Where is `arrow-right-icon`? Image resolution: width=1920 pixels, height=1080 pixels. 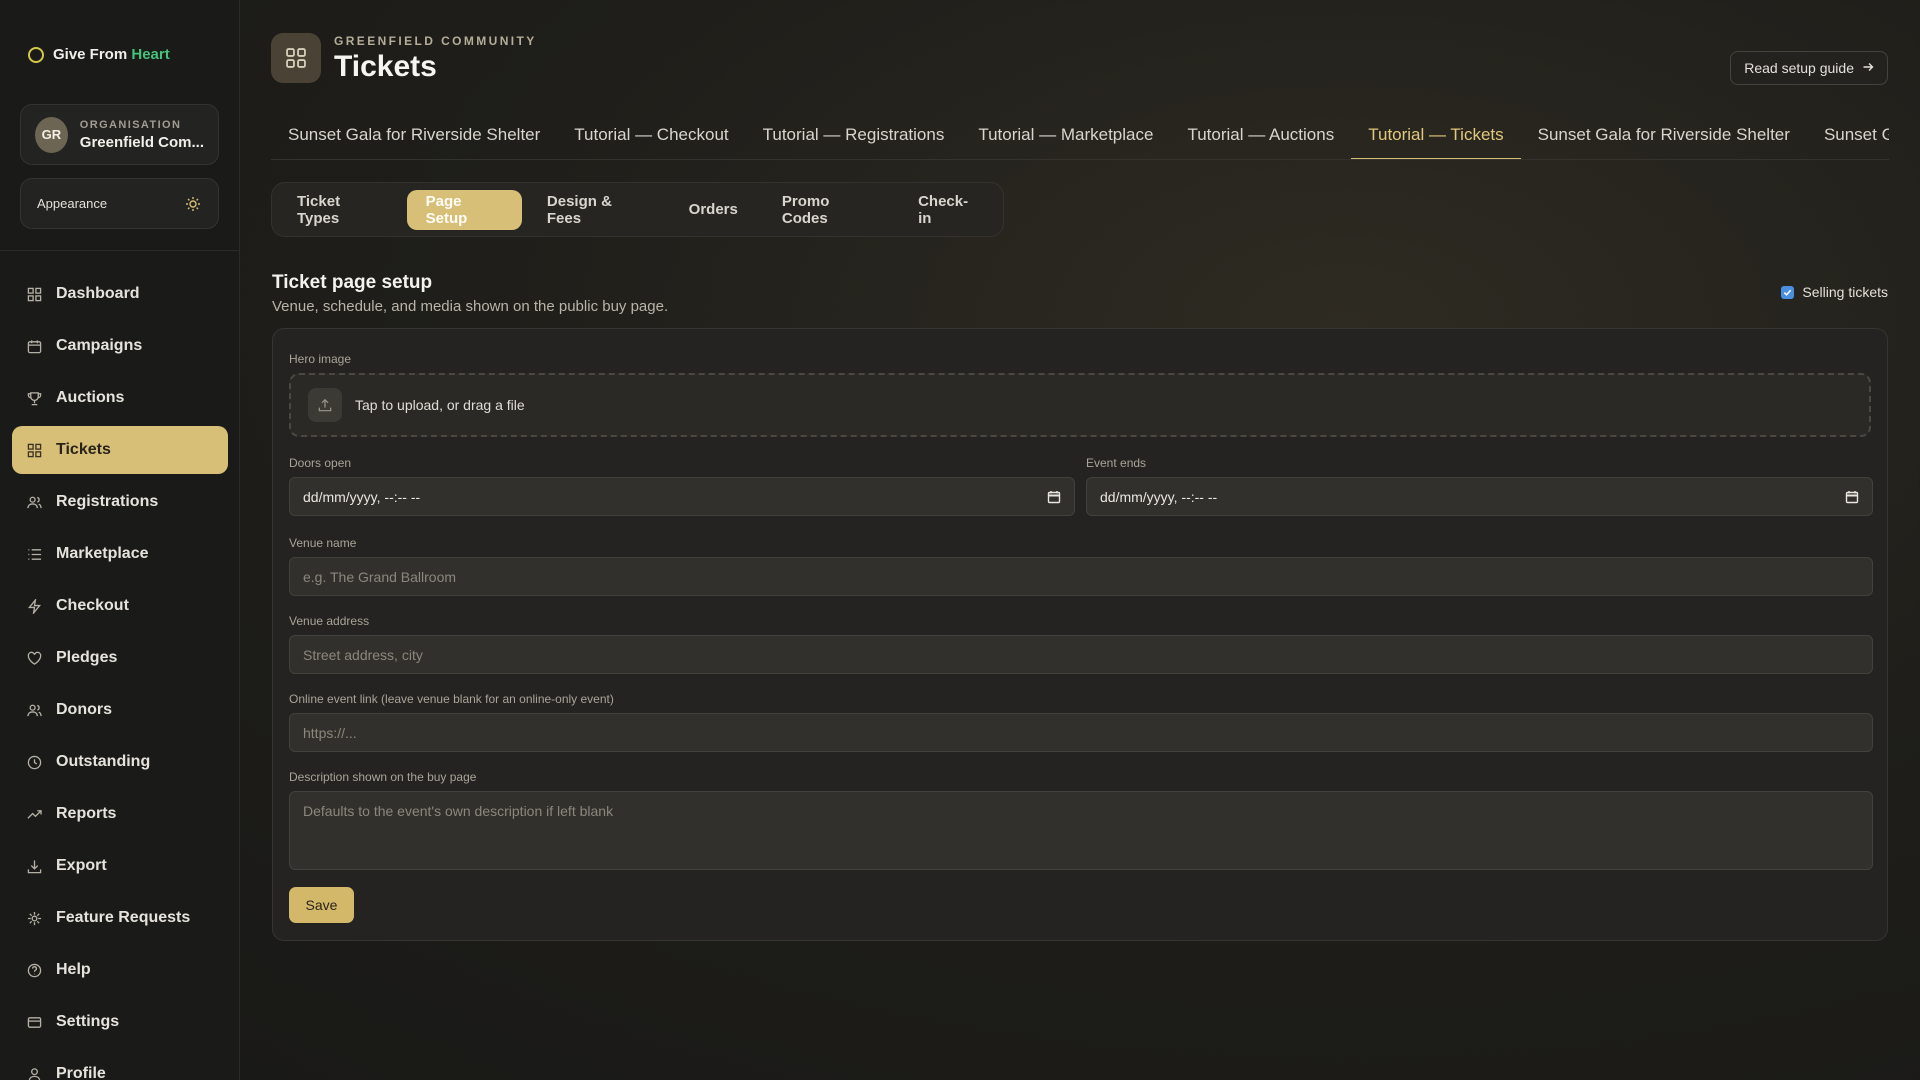
arrow-right-icon is located at coordinates (1868, 68).